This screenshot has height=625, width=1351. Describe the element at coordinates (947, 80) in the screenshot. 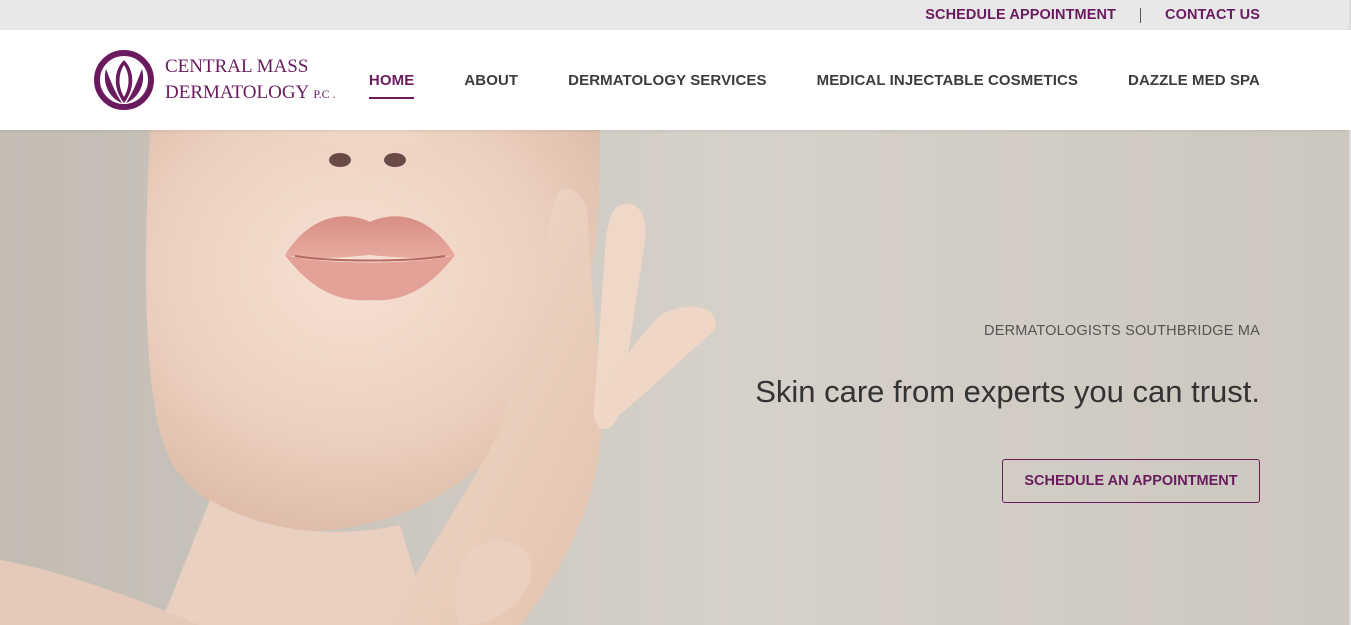

I see `nav-item-medical-injectable-cosmetics: MEDICAL INJECTABLE COSMETICS` at that location.